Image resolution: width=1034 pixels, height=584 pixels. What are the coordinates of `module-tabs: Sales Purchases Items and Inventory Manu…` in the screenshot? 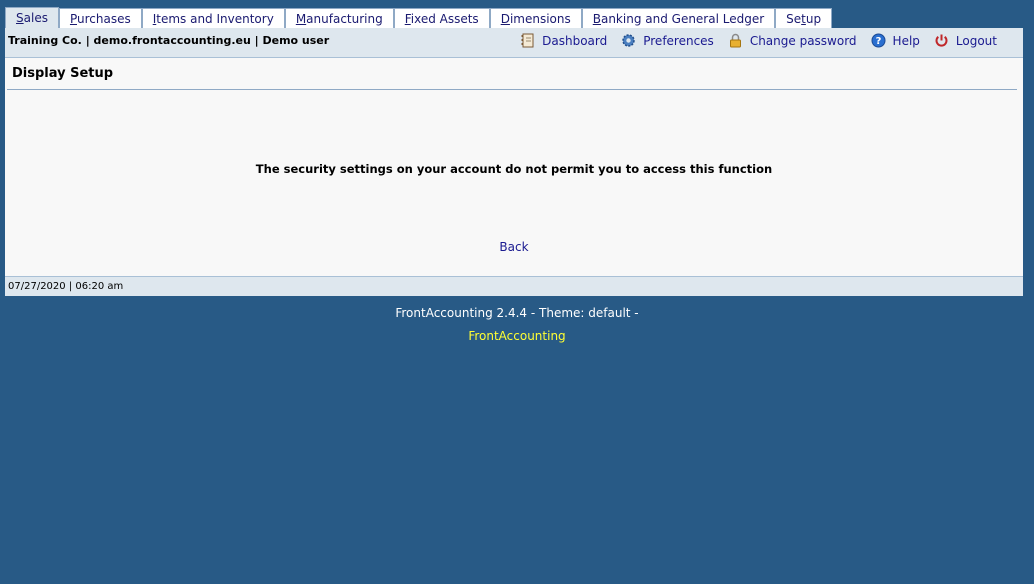 It's located at (419, 17).